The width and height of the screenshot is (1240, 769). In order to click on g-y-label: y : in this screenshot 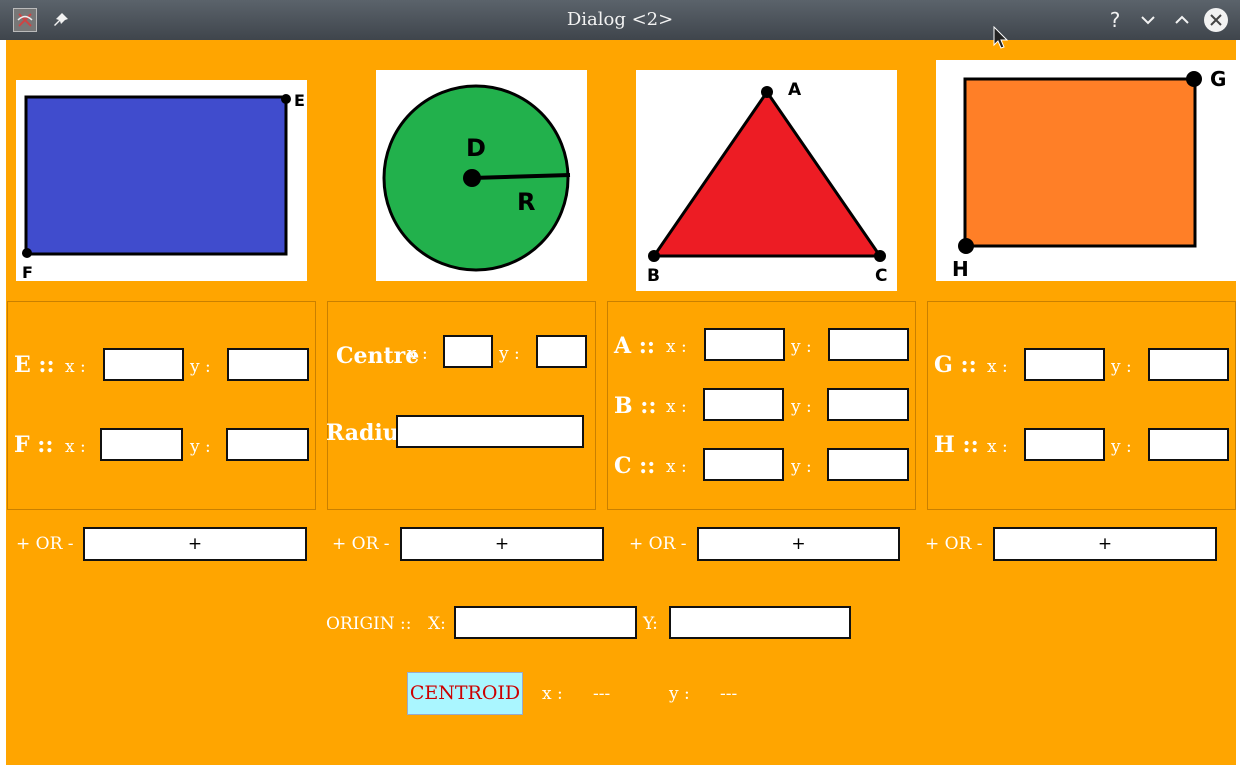, I will do `click(1121, 367)`.